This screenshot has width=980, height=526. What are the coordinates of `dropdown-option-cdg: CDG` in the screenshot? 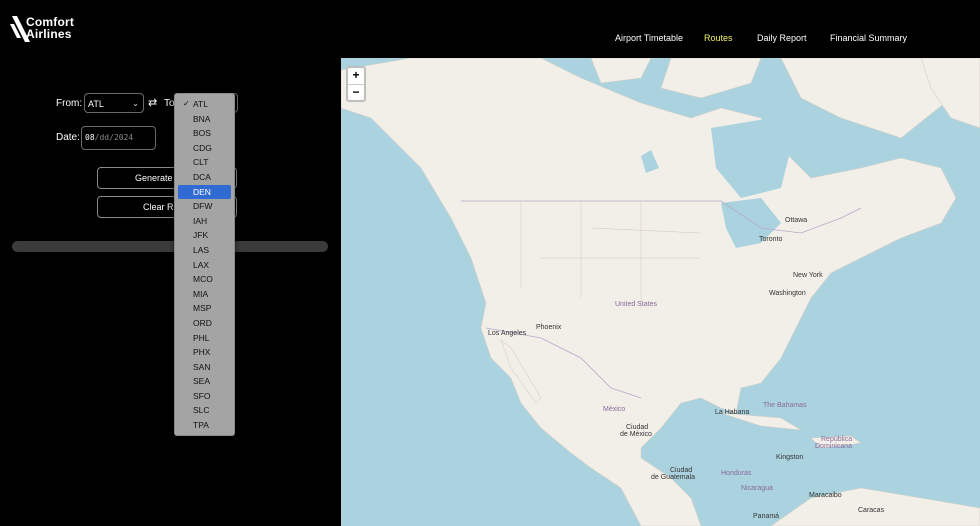 It's located at (204, 148).